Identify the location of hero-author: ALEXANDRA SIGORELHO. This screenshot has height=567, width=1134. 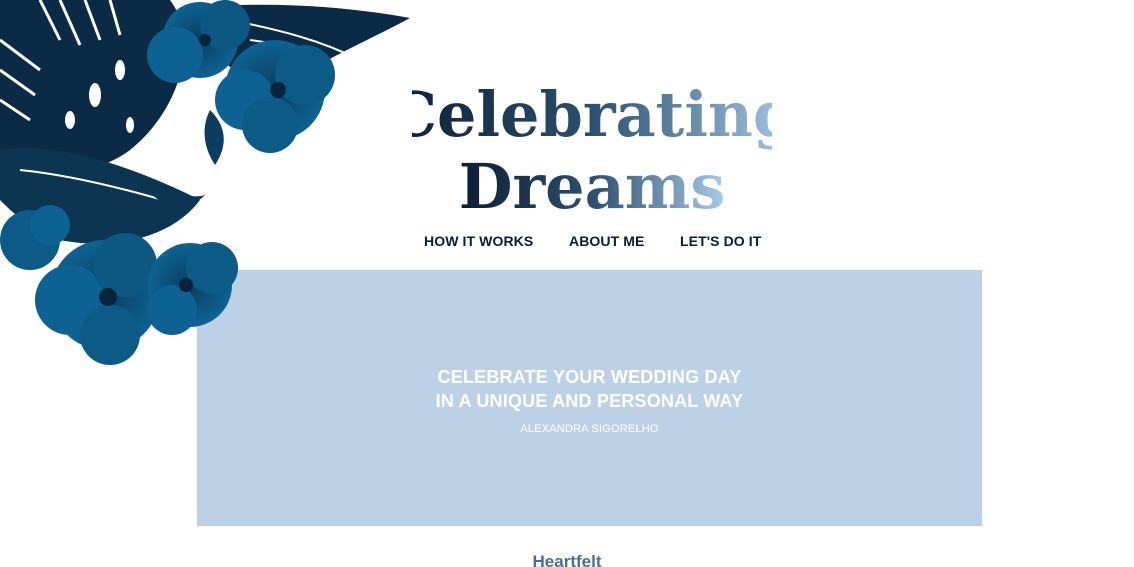
(589, 429).